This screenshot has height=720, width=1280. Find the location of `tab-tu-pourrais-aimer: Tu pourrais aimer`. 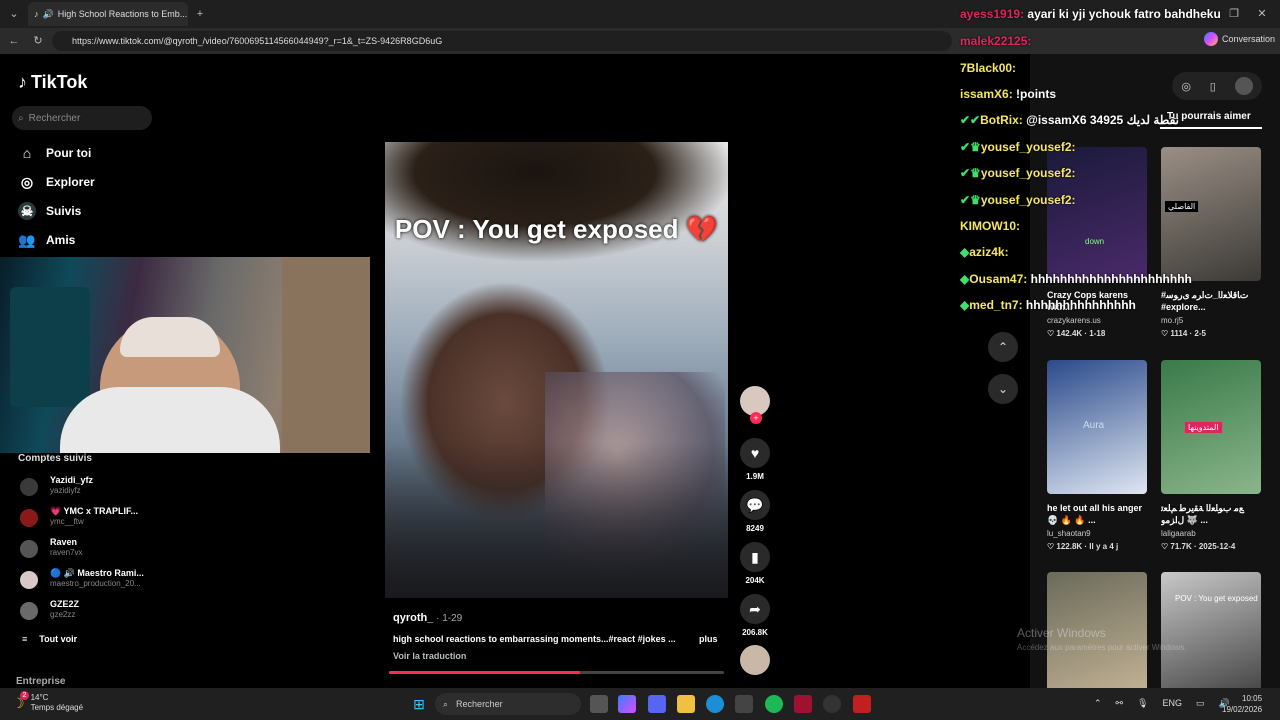

tab-tu-pourrais-aimer: Tu pourrais aimer is located at coordinates (1209, 116).